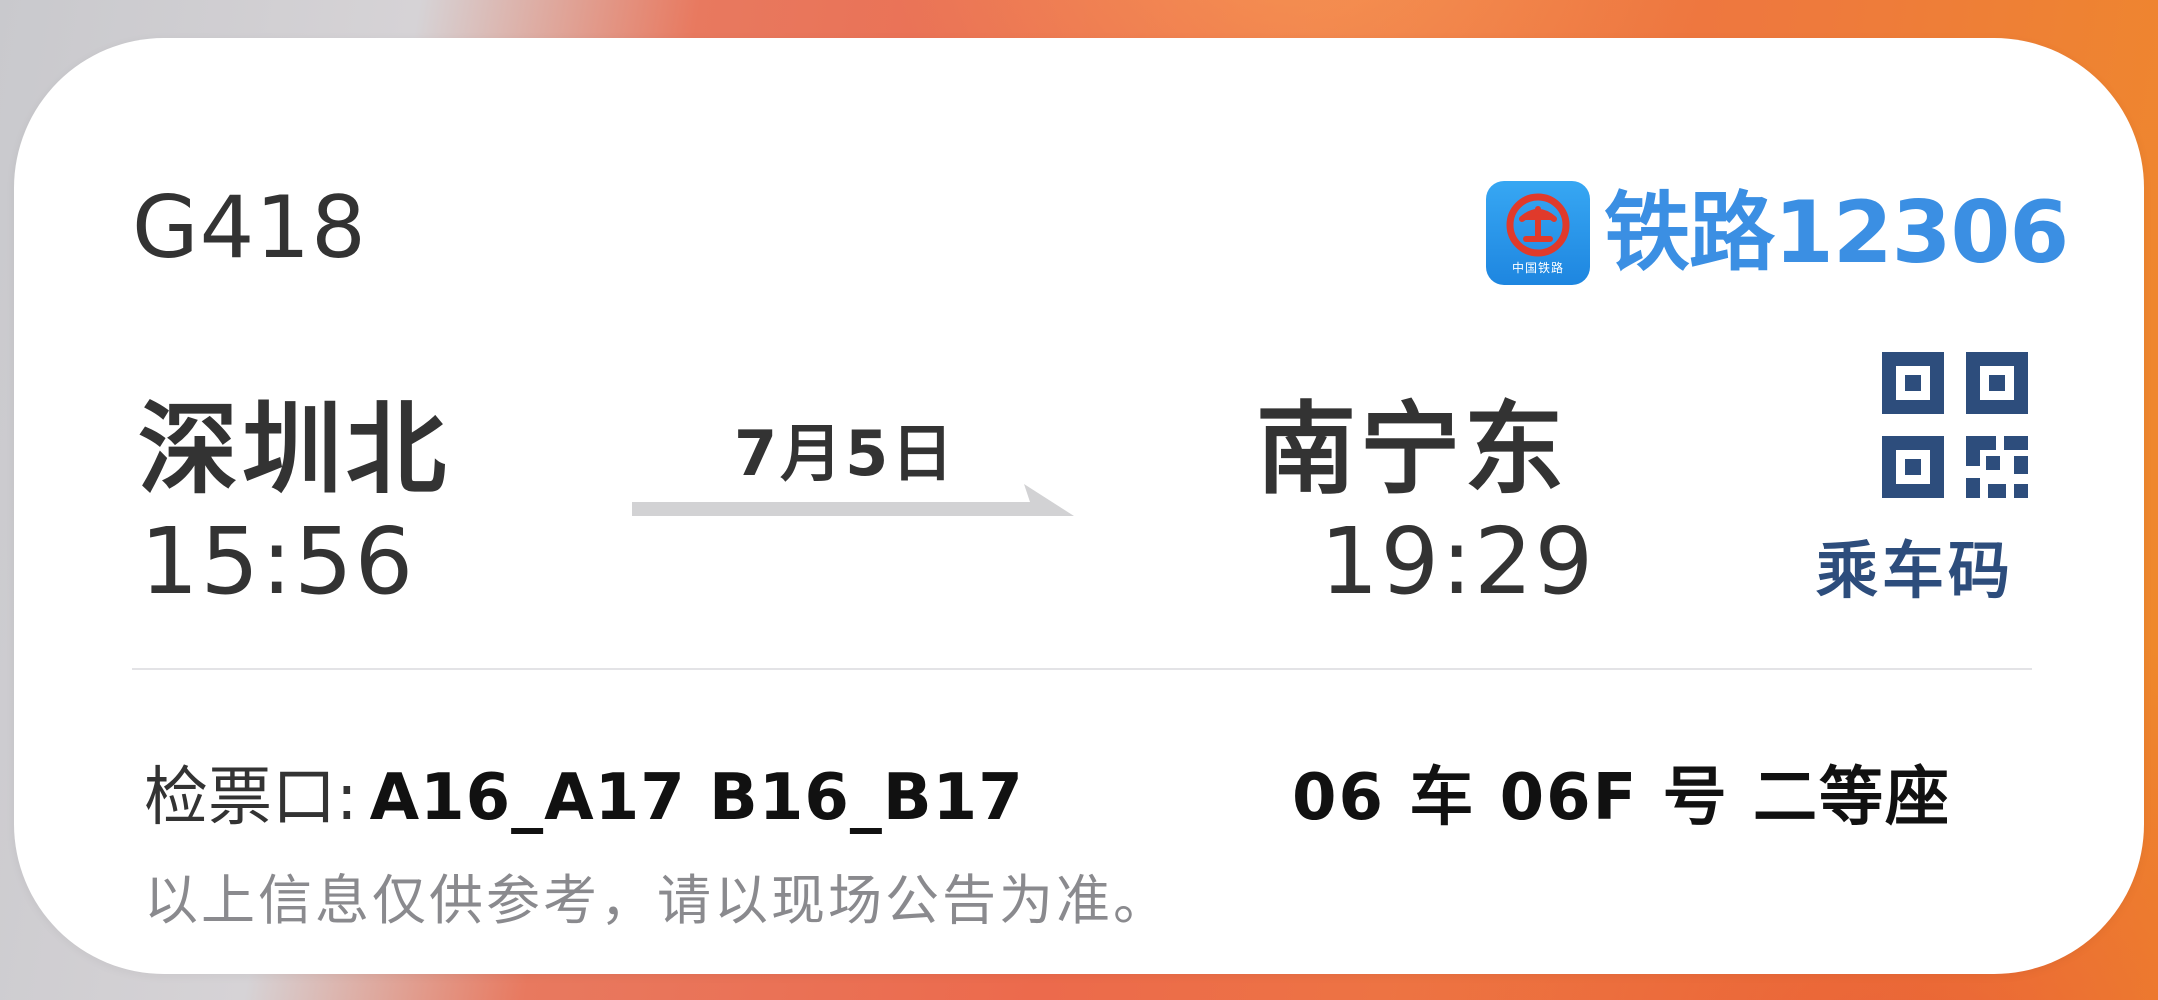 The height and width of the screenshot is (1000, 2158). I want to click on gate-value: A16_A17 B16_B17, so click(696, 798).